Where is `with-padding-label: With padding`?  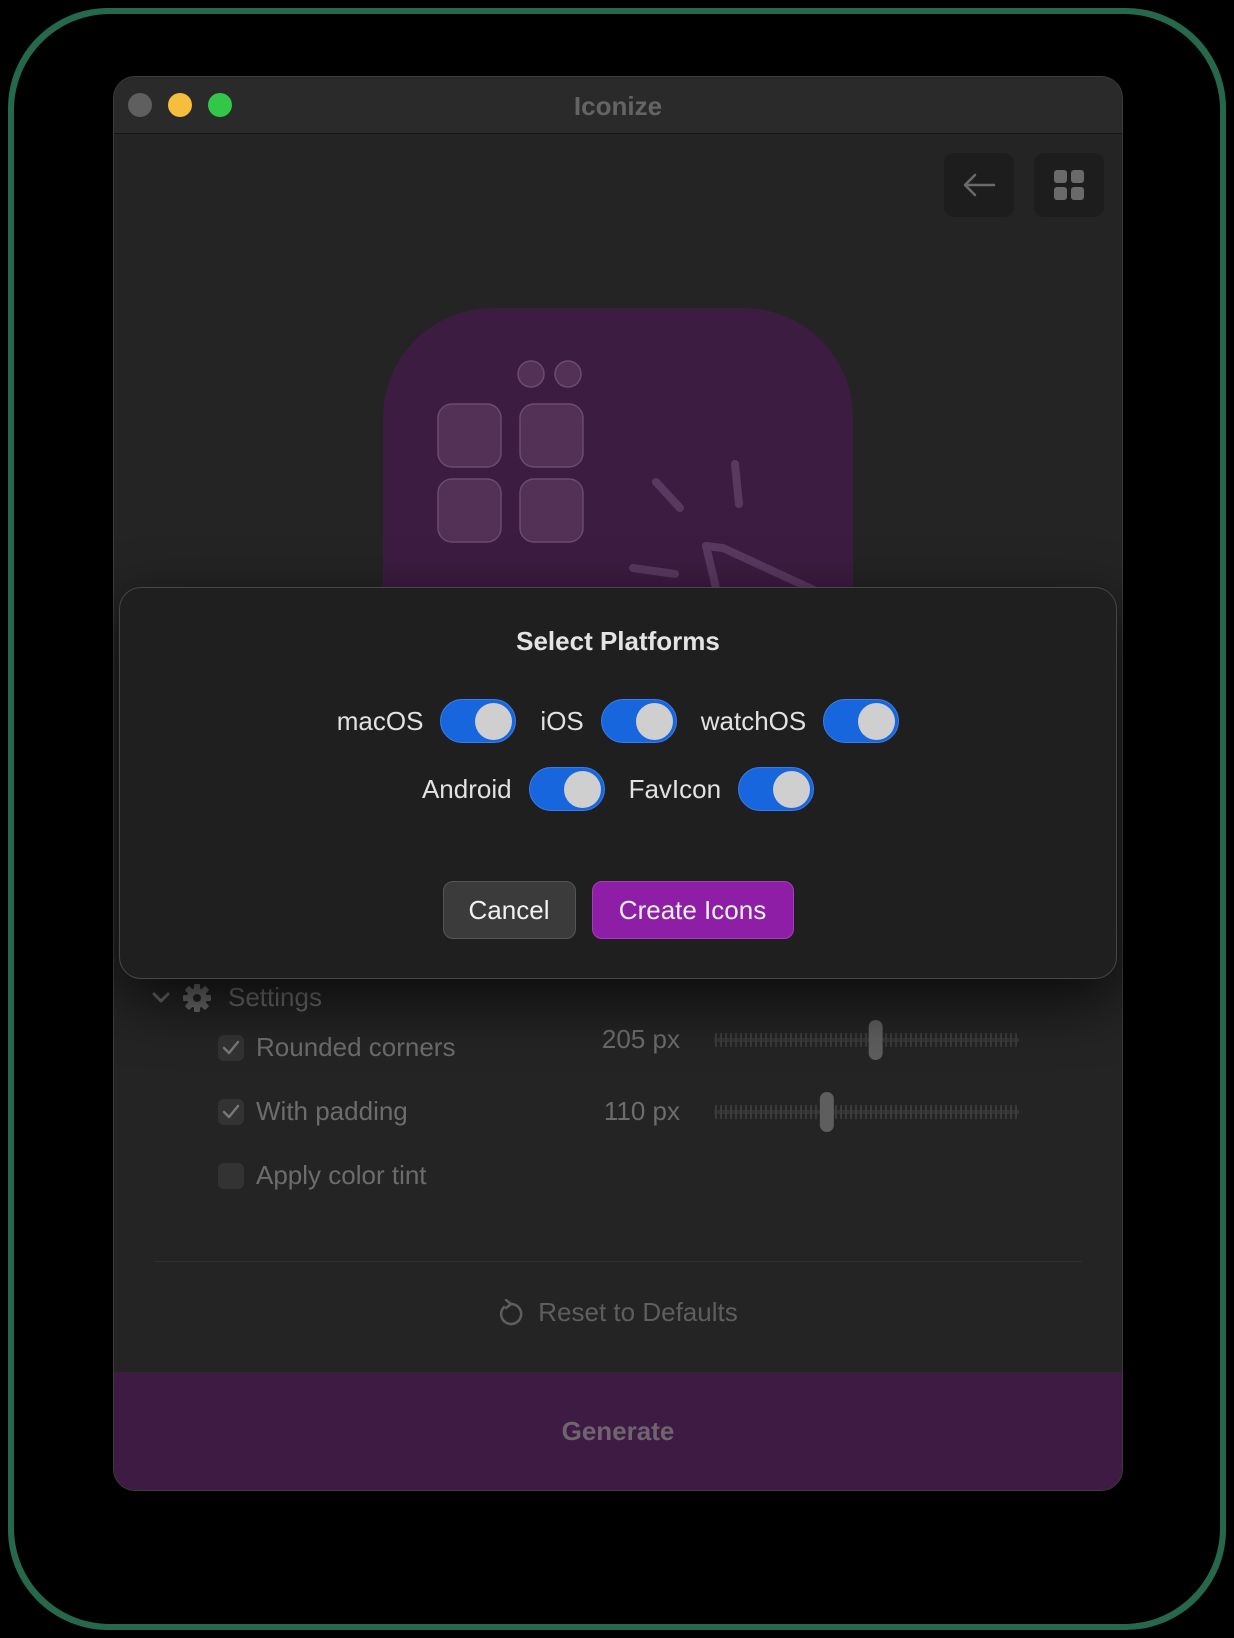
with-padding-label: With padding is located at coordinates (332, 1111).